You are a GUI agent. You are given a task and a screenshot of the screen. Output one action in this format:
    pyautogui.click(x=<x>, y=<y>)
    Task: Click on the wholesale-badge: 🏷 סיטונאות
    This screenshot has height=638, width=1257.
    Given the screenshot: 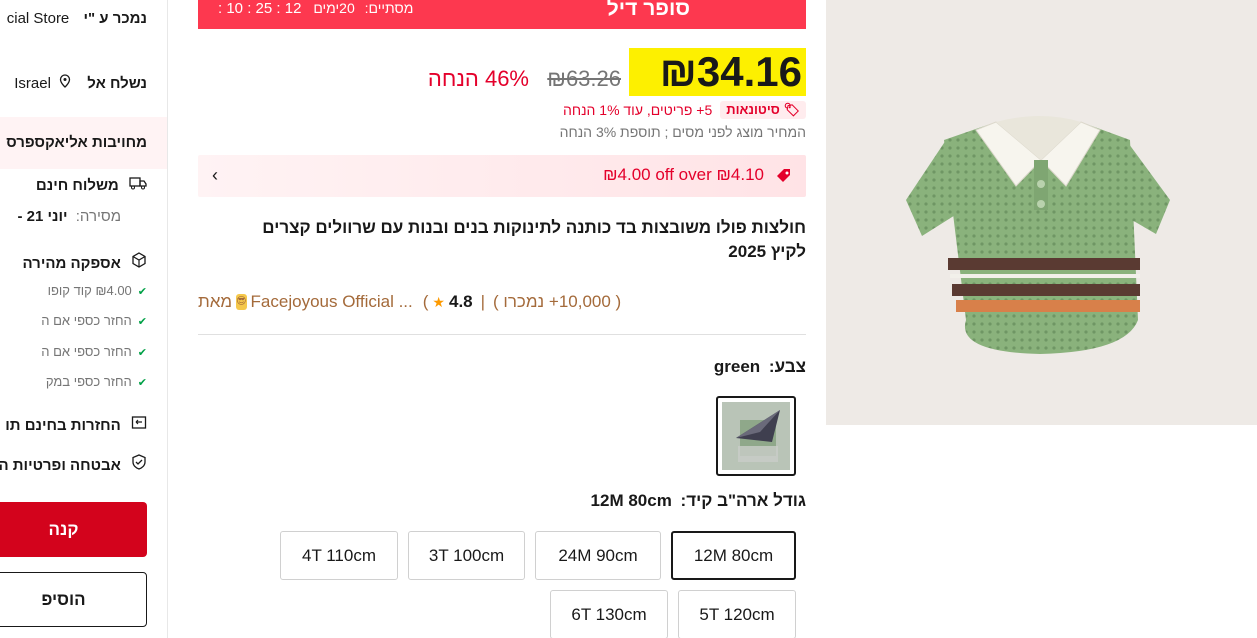 What is the action you would take?
    pyautogui.click(x=763, y=110)
    